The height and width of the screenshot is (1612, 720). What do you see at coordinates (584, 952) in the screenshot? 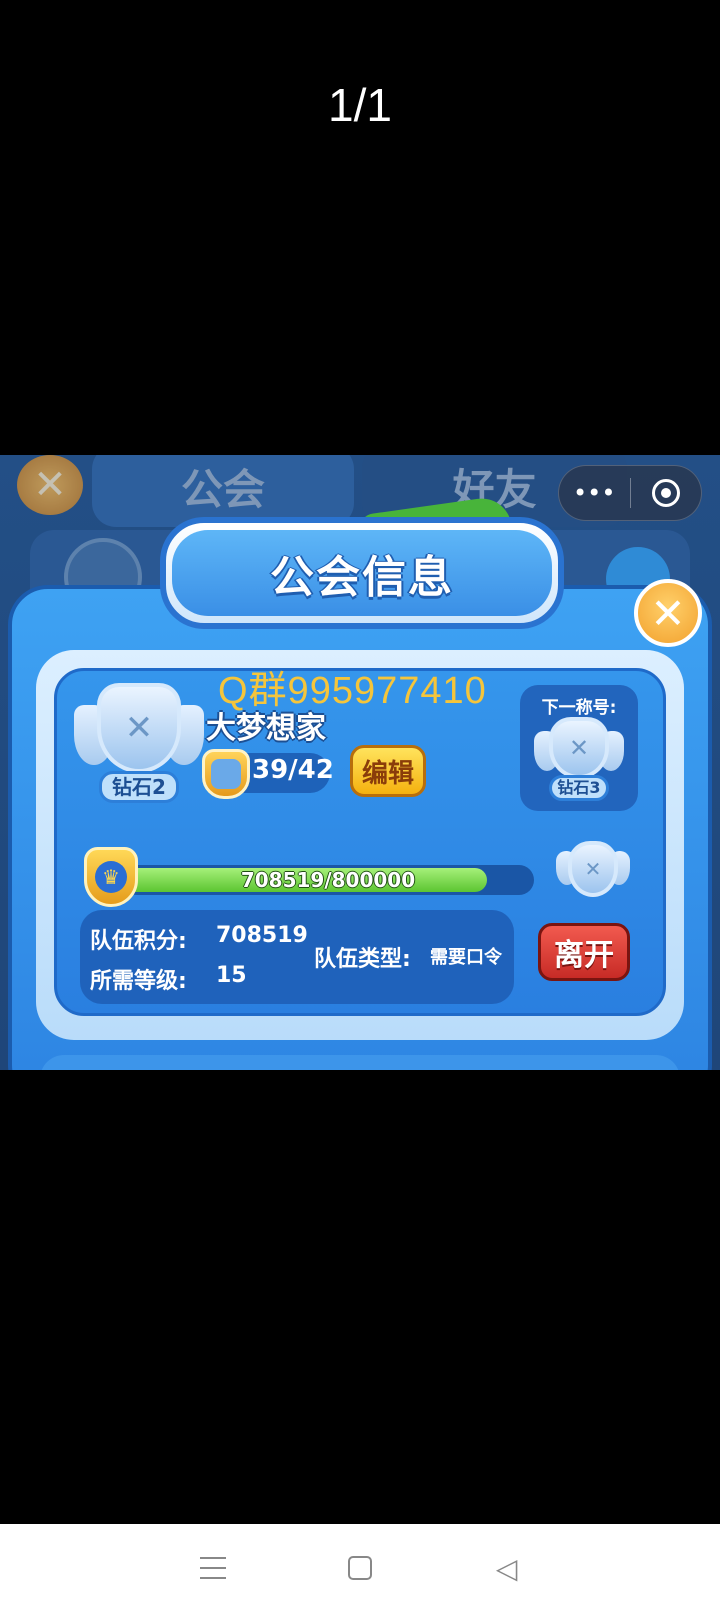
I see `leave-button: 离开` at bounding box center [584, 952].